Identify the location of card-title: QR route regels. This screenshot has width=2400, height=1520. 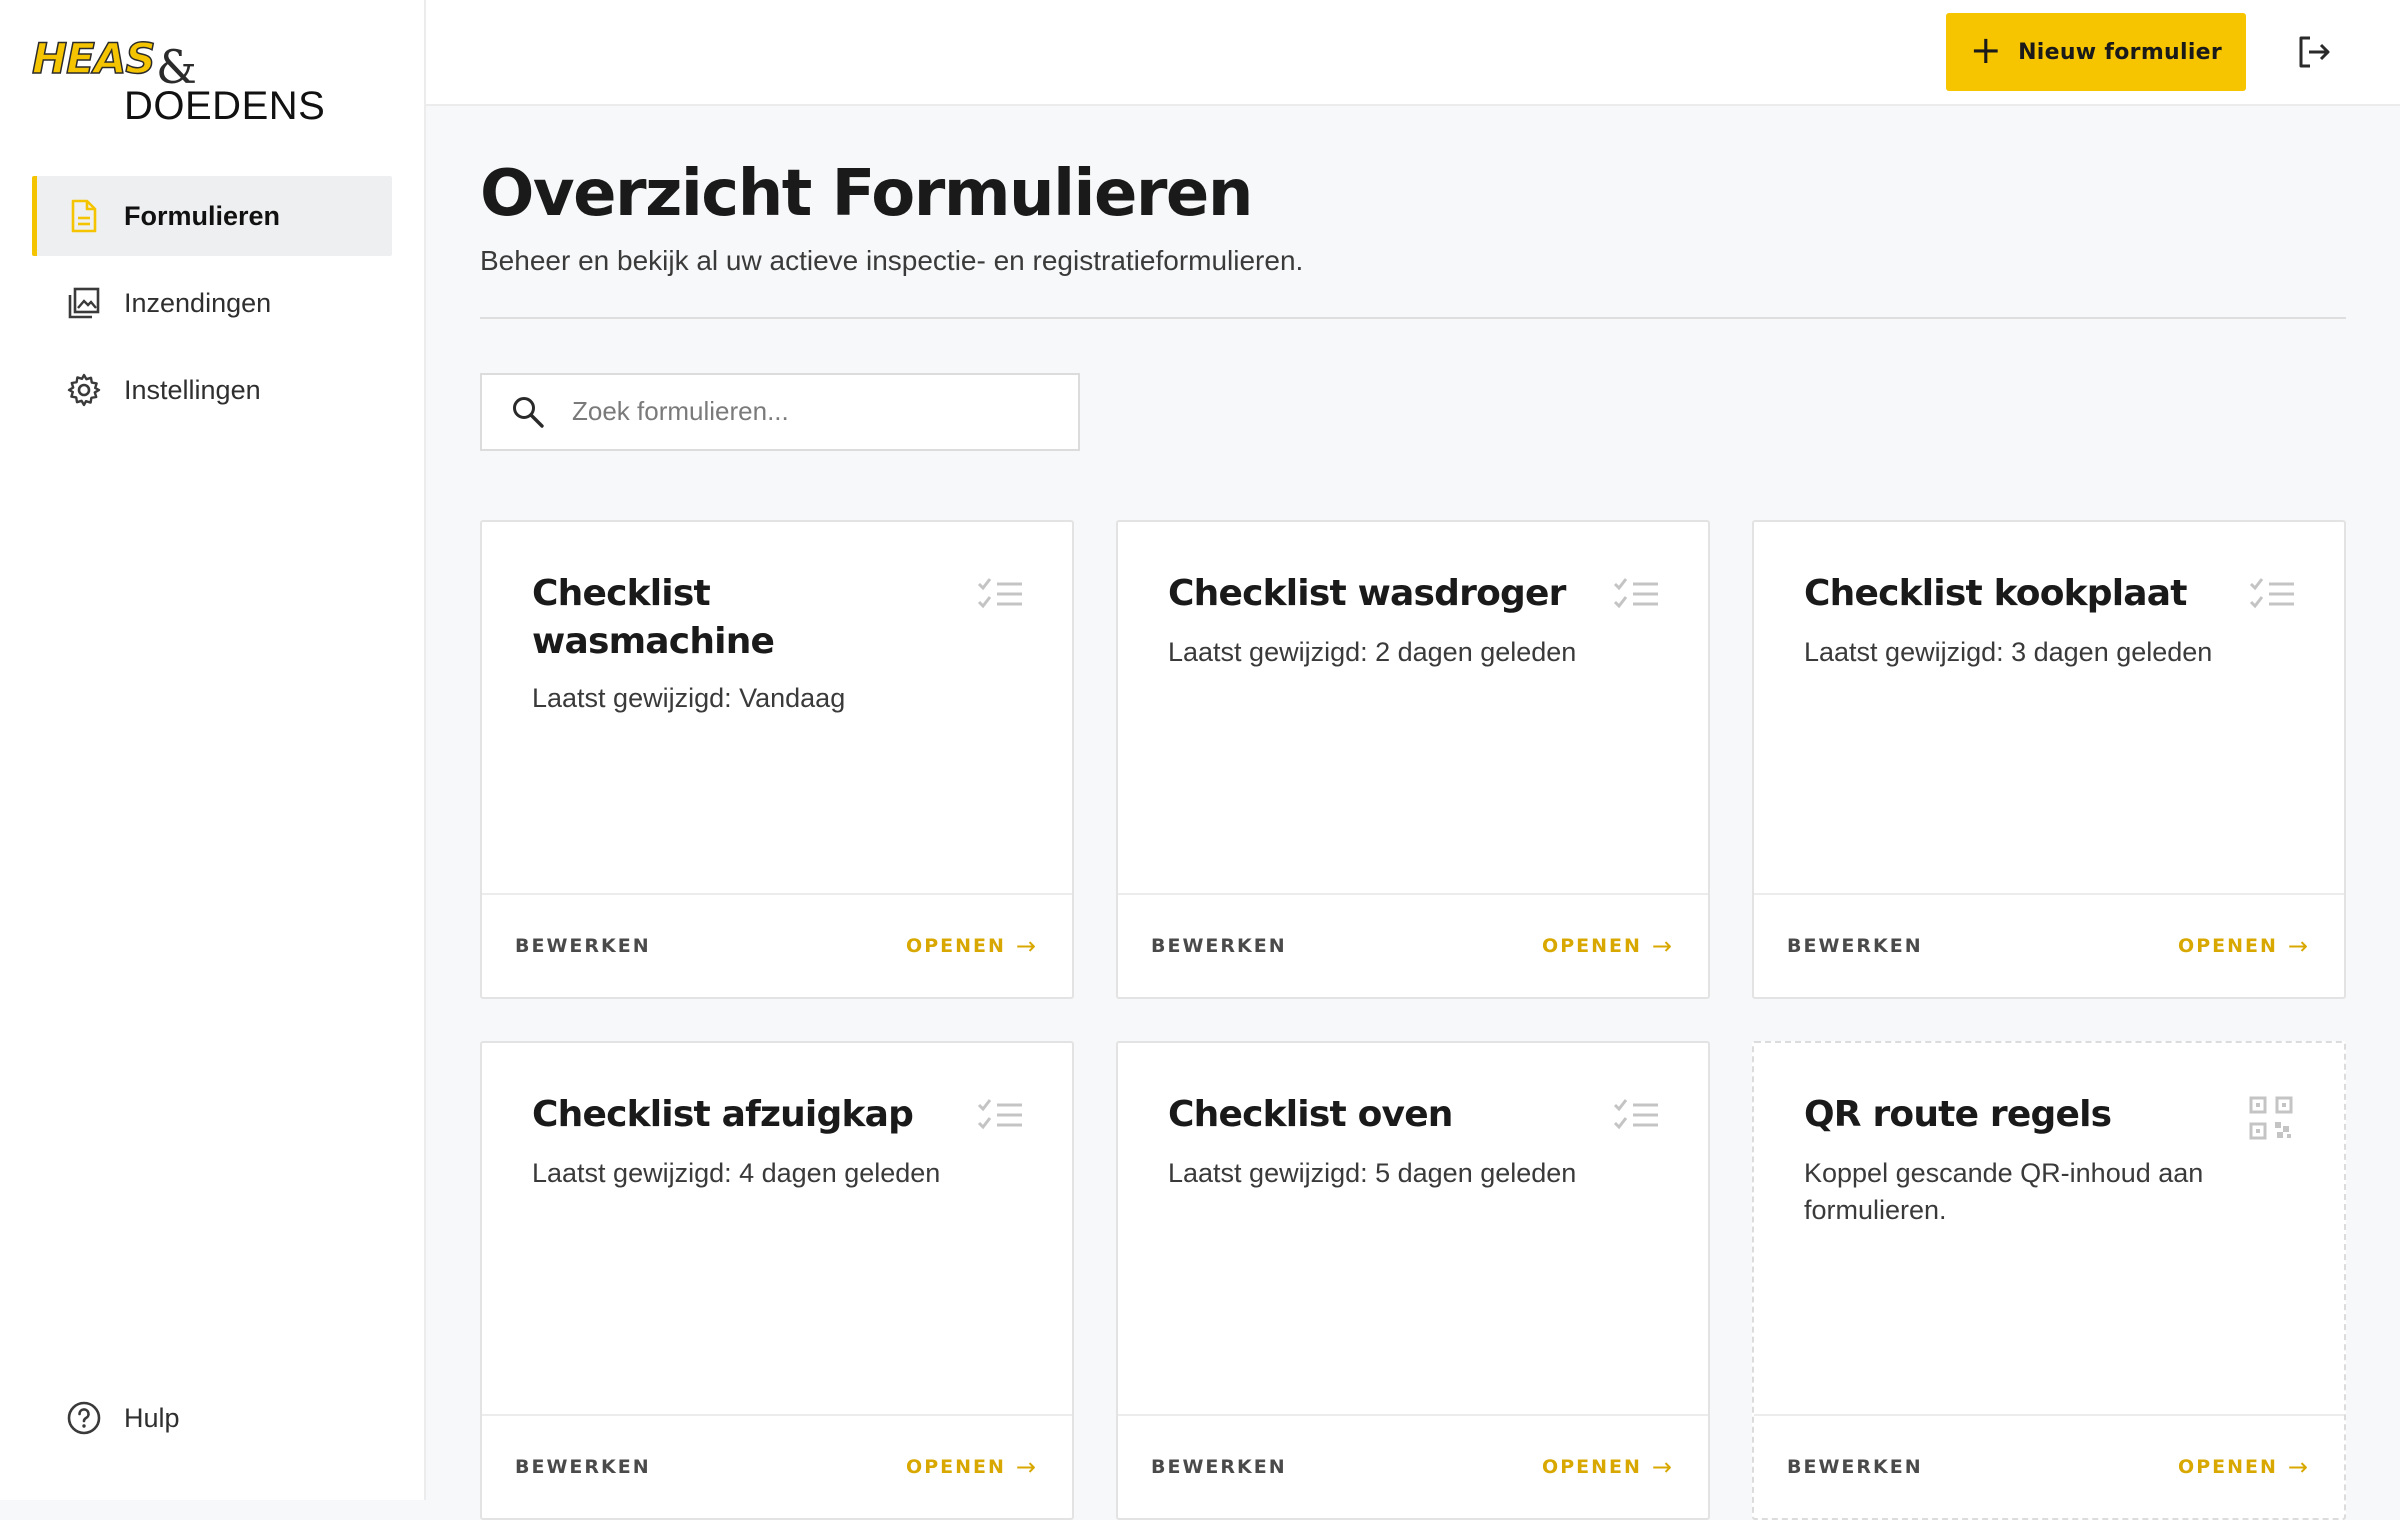
(1958, 1114).